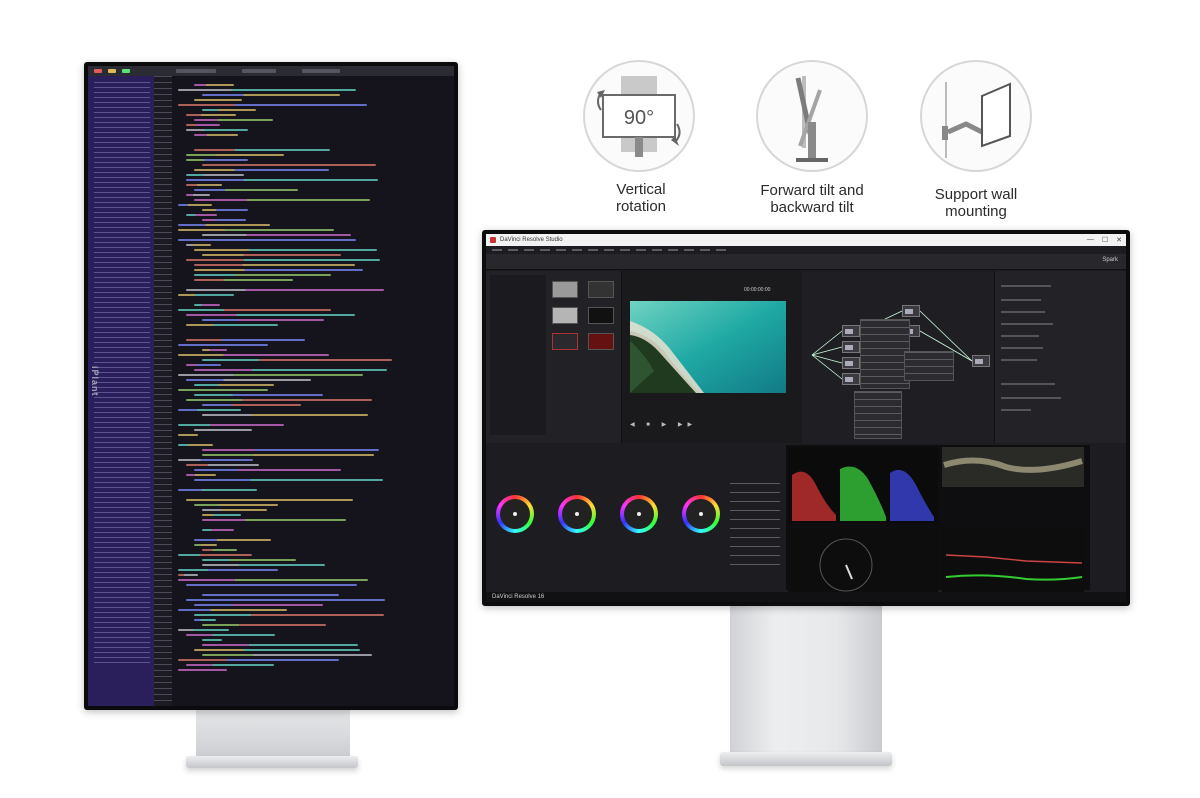  Describe the element at coordinates (812, 190) in the screenshot. I see `tilt-label-line1: Forward tilt and` at that location.